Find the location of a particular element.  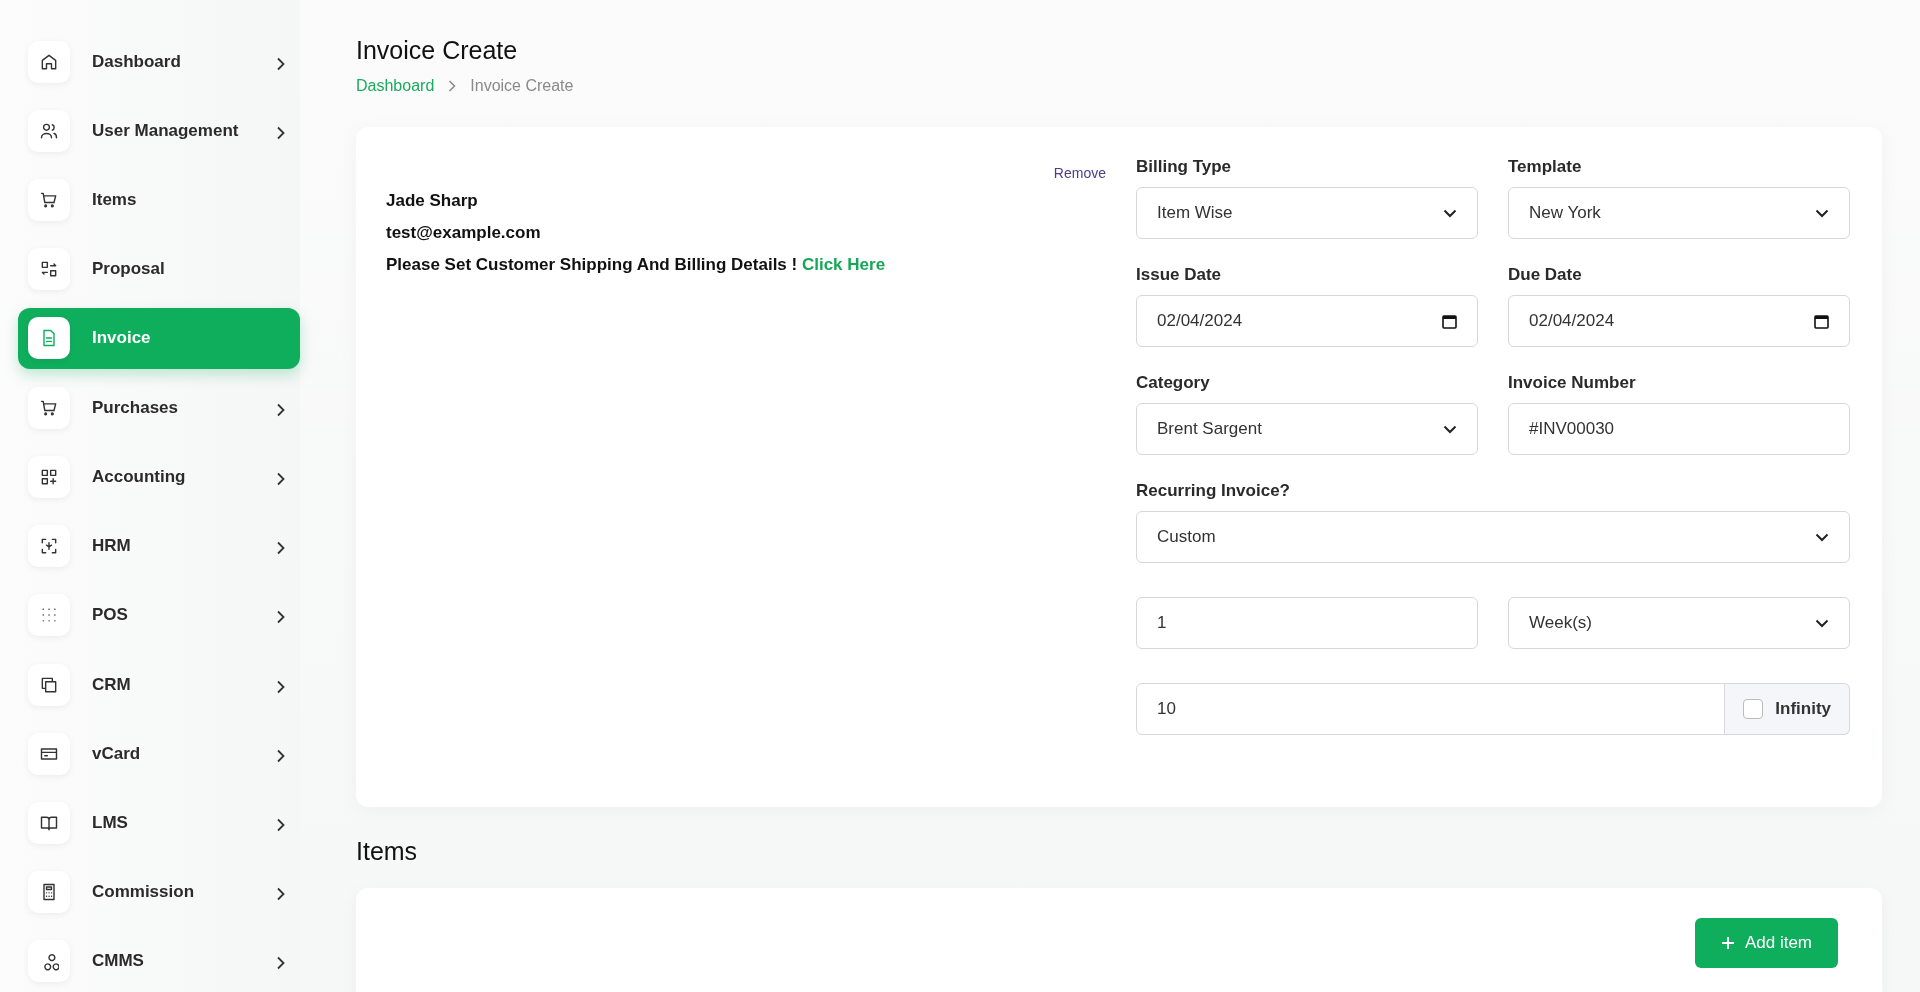

input-field: 10 is located at coordinates (1431, 709).